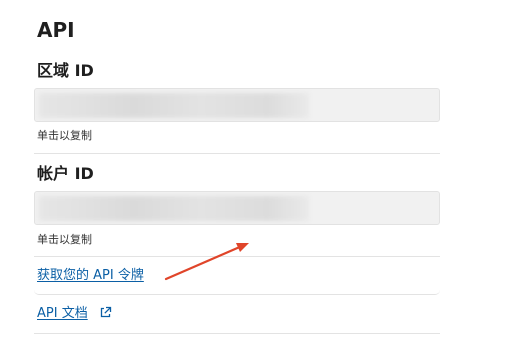 This screenshot has height=350, width=509. Describe the element at coordinates (65, 173) in the screenshot. I see `account-id-label: 帐户 ID` at that location.